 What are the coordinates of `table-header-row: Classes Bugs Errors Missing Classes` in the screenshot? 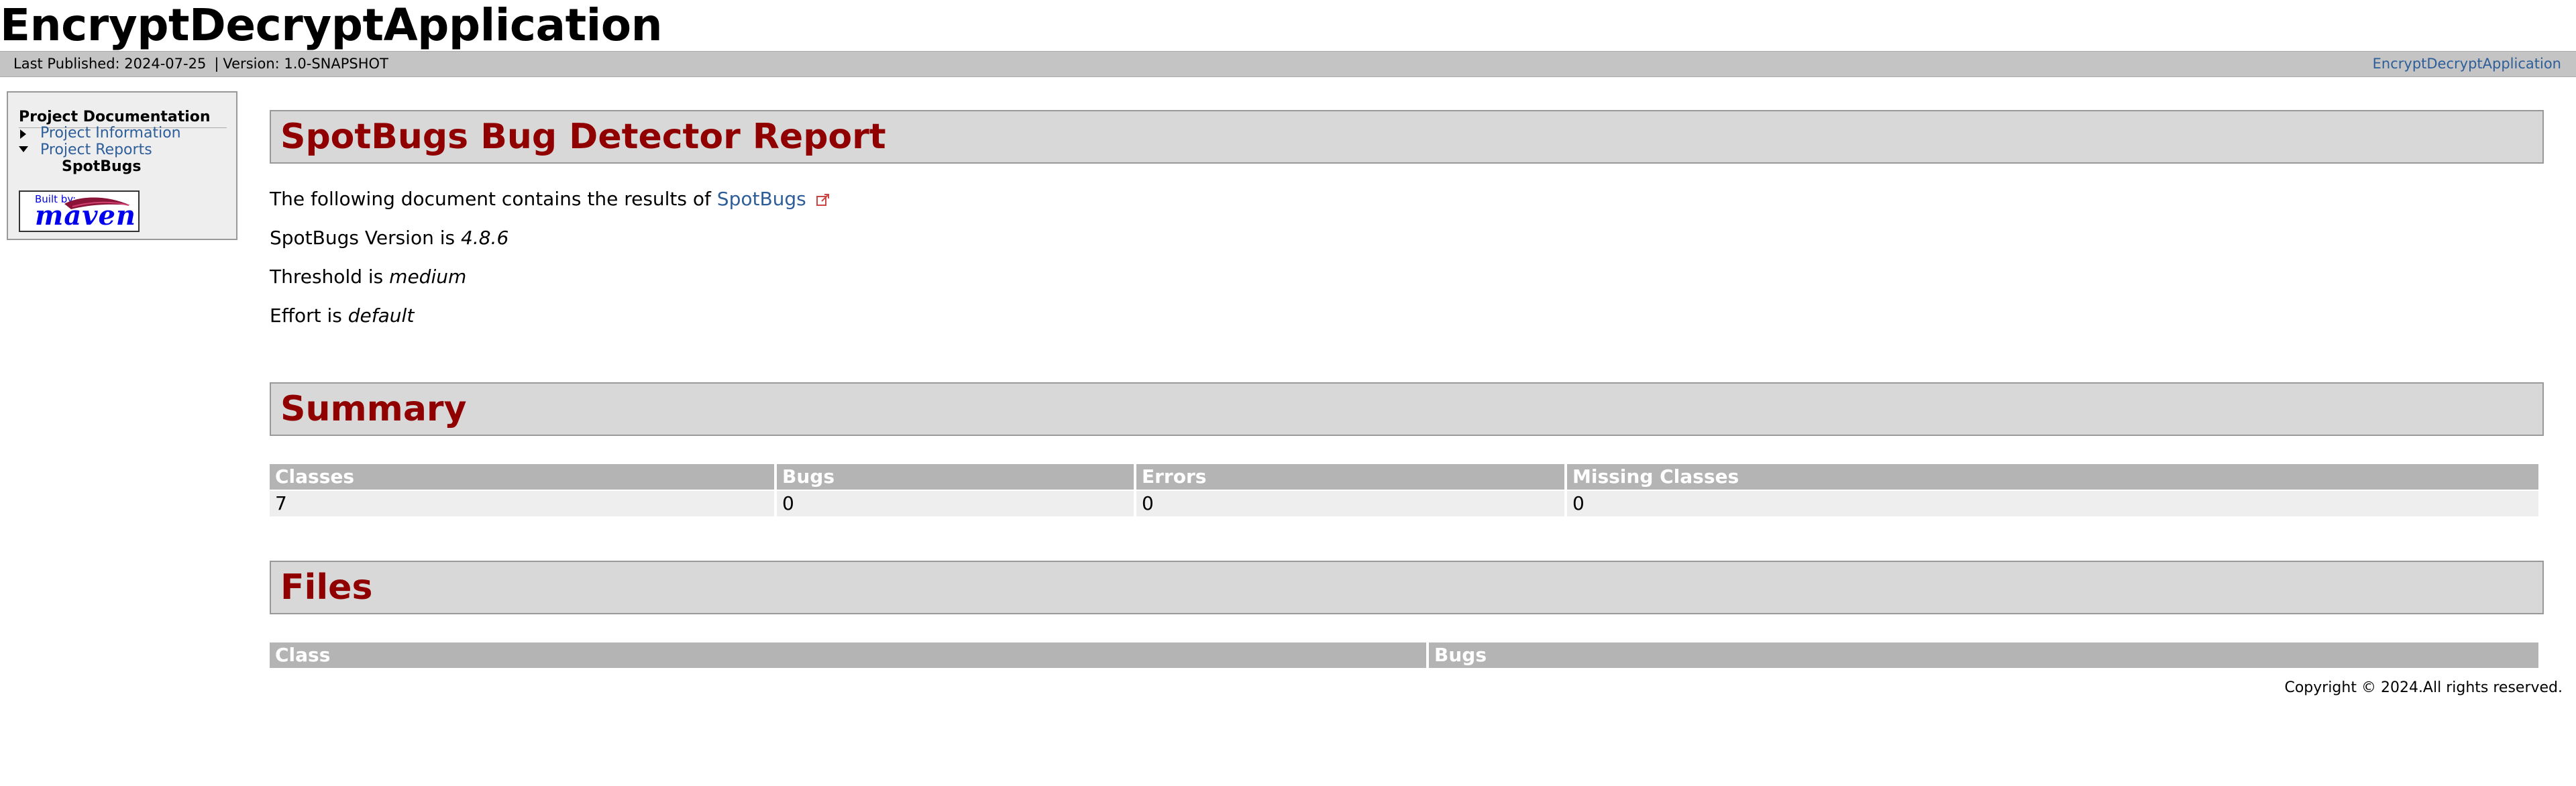 It's located at (1404, 477).